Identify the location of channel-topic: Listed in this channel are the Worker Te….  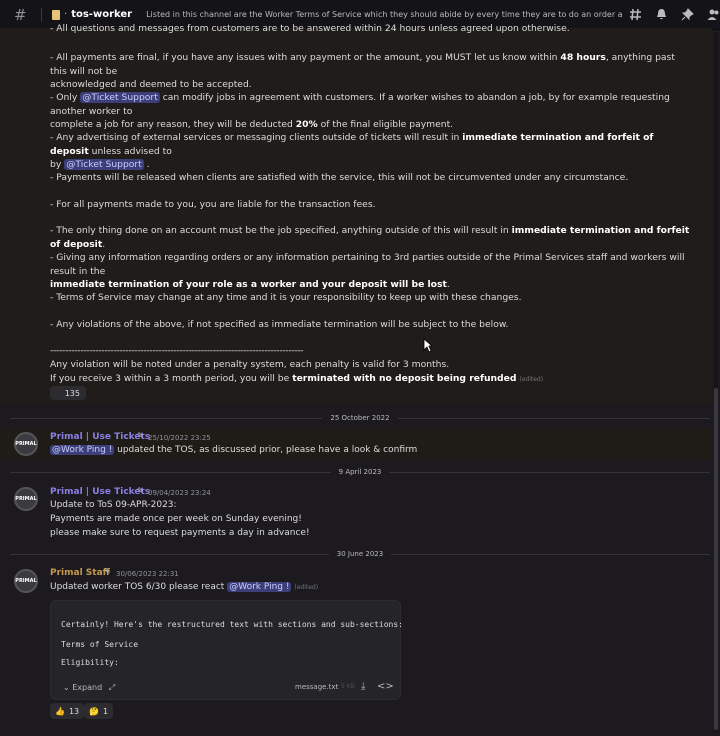
(384, 14).